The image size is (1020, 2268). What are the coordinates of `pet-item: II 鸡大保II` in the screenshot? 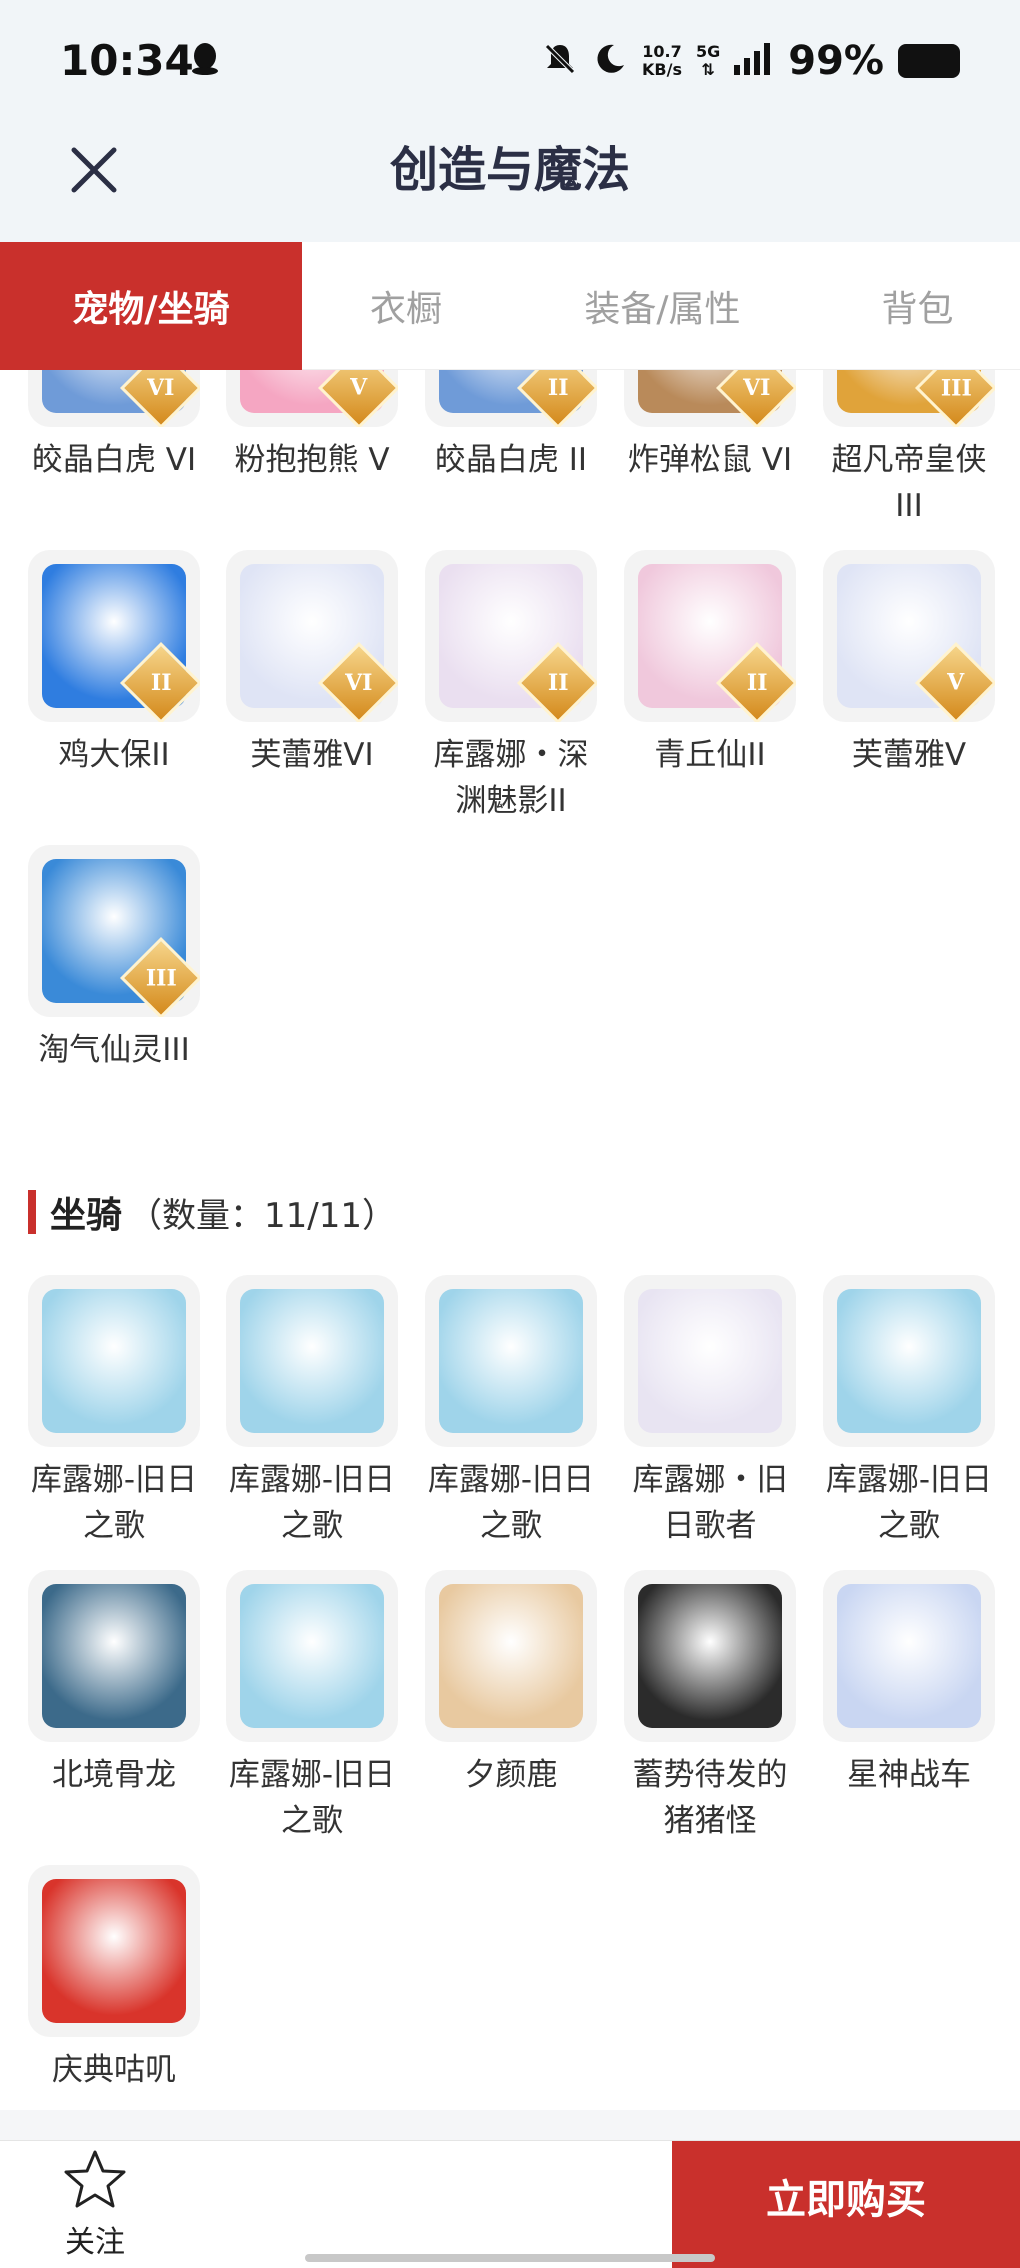 It's located at (114, 664).